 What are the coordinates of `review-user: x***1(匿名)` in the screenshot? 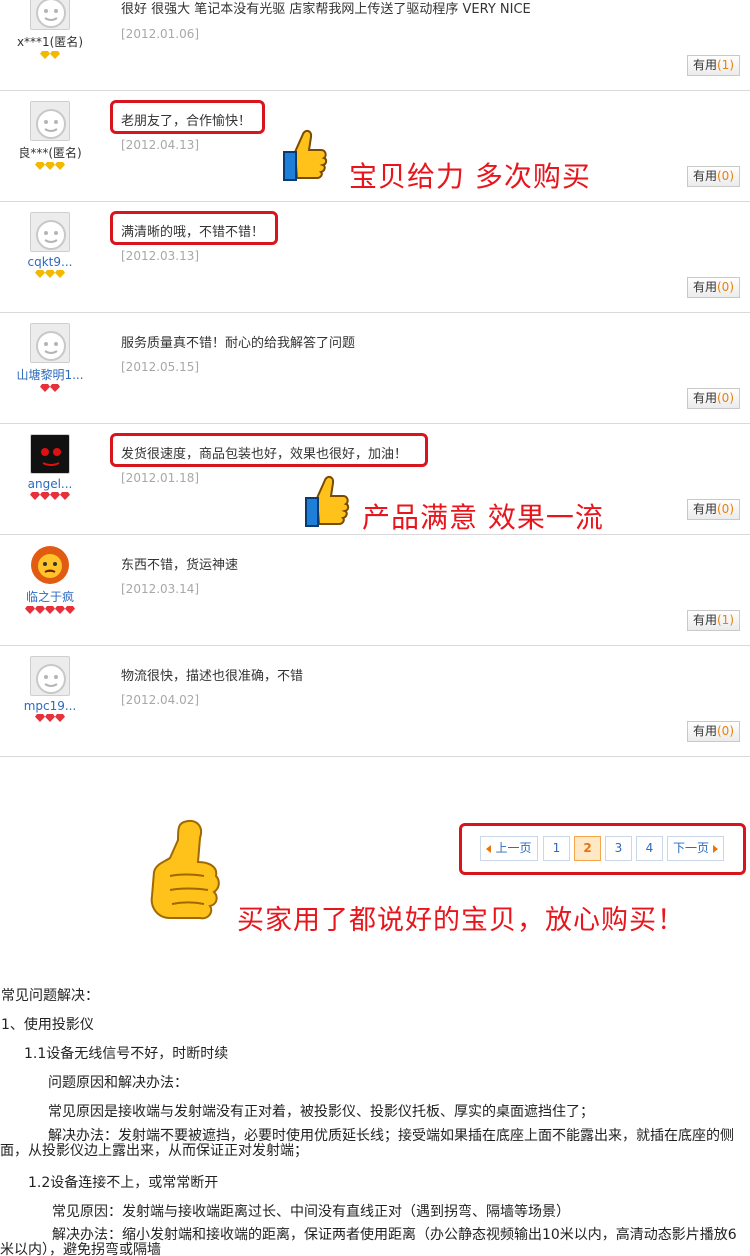 It's located at (50, 32).